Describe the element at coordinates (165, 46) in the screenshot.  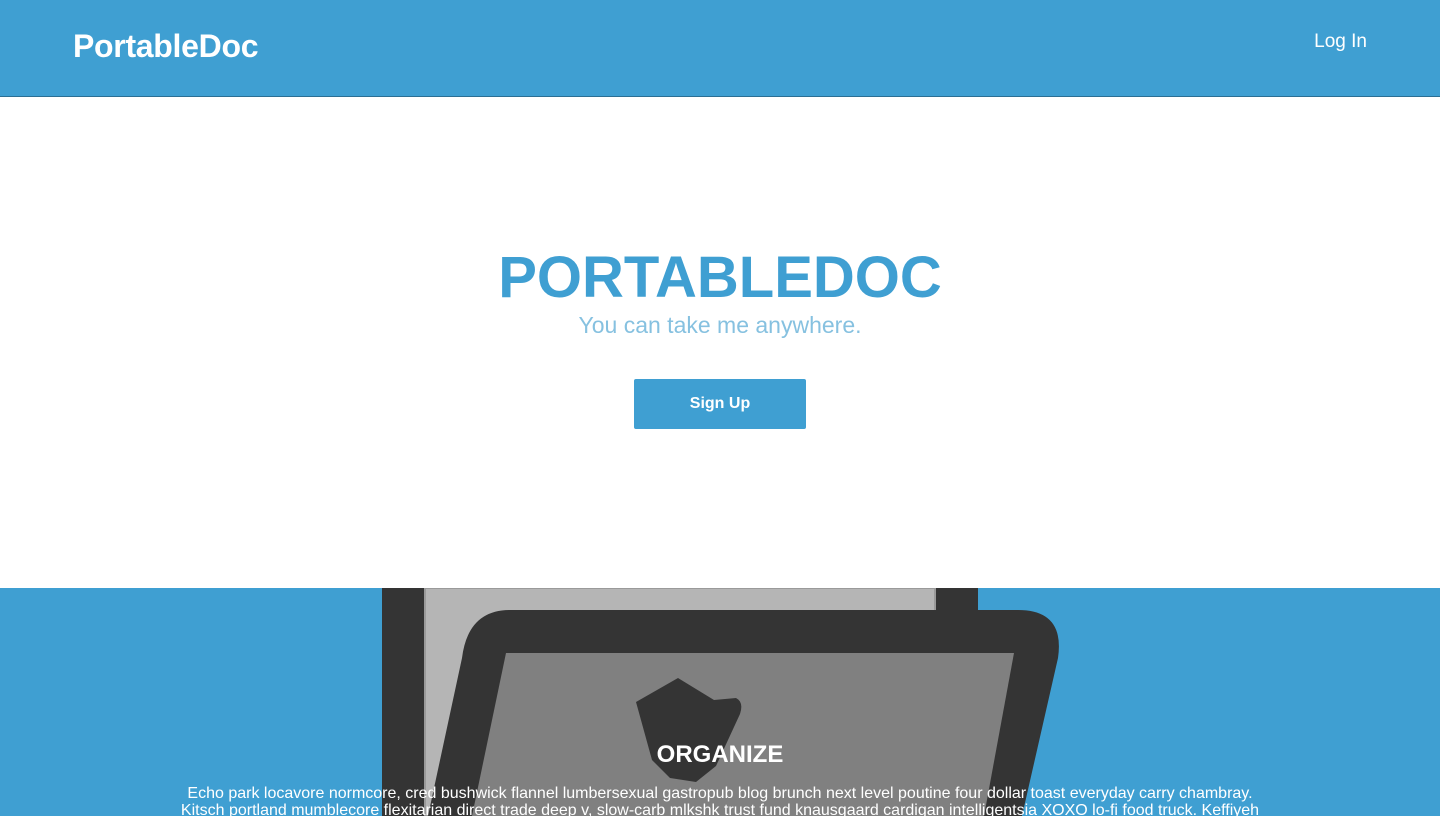
I see `brand-logo: PortableDoc` at that location.